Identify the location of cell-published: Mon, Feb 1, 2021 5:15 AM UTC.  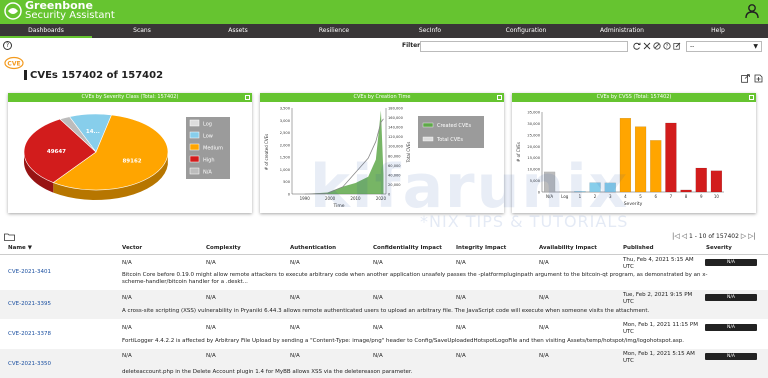
(659, 357).